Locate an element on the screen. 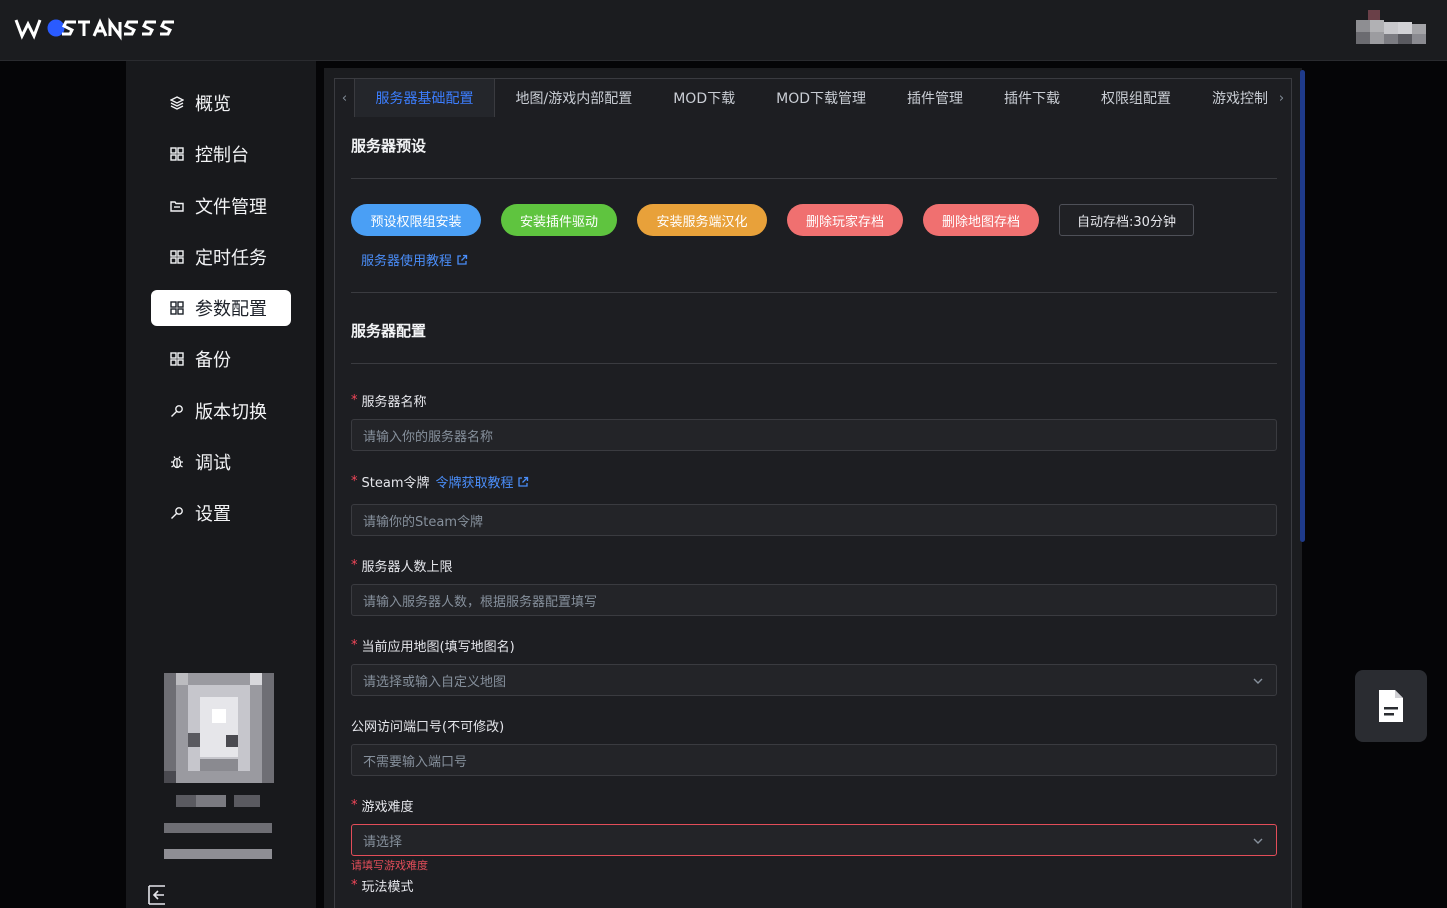  sidebar-item-label: 调试 is located at coordinates (213, 464).